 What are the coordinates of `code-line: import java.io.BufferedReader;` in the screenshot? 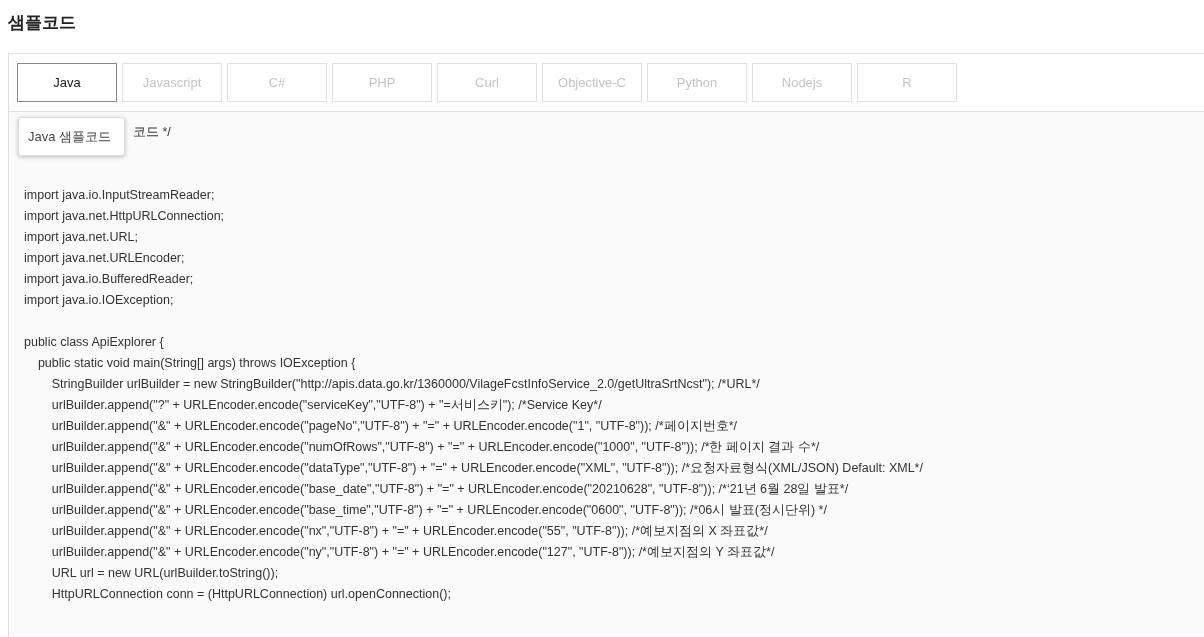 It's located at (109, 279).